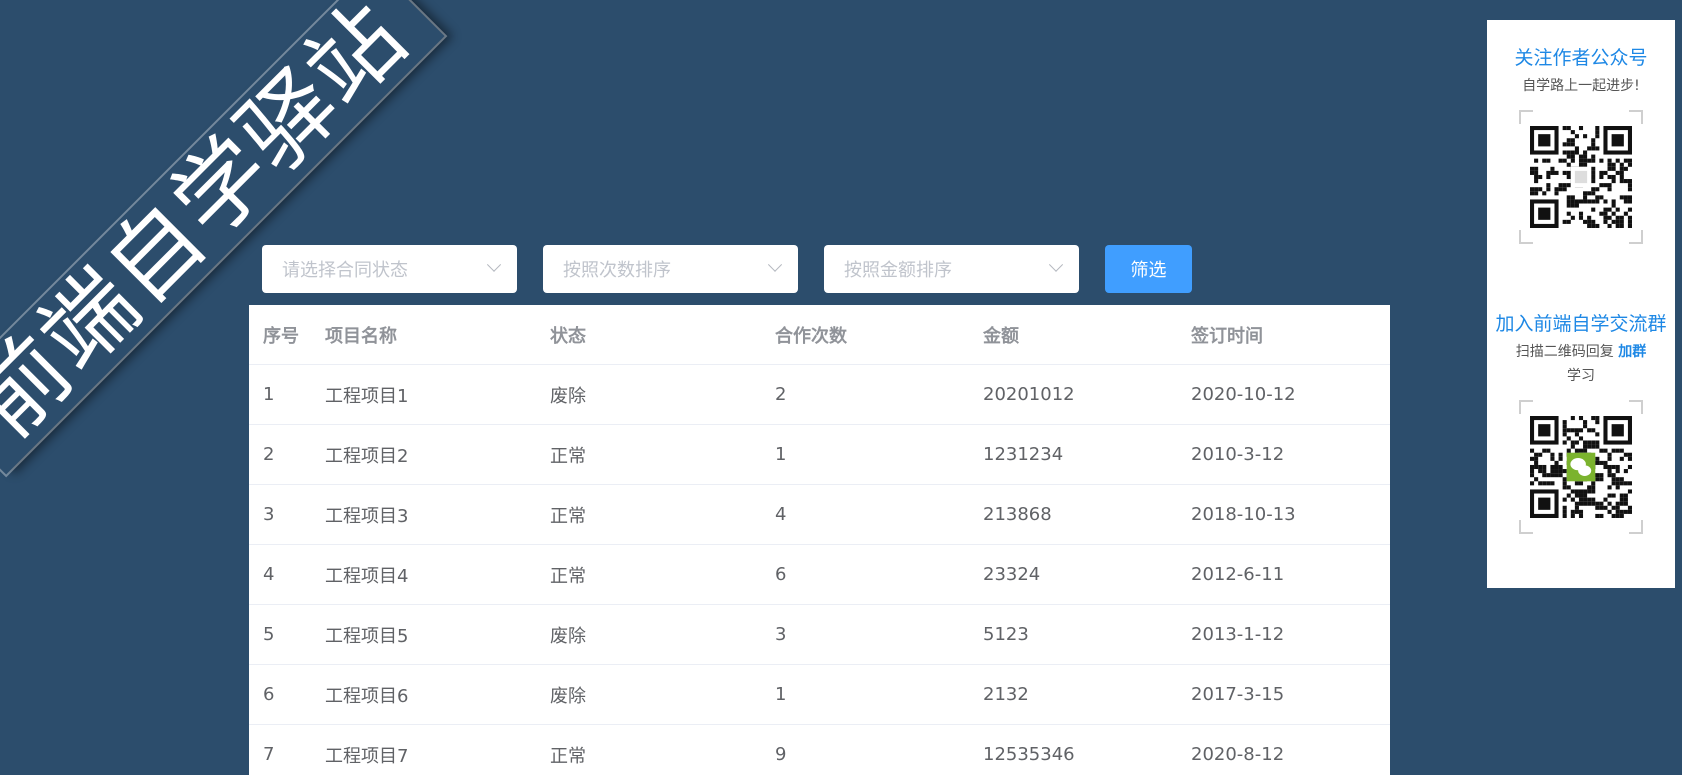  I want to click on cell-project-name: 工程项目3, so click(423, 515).